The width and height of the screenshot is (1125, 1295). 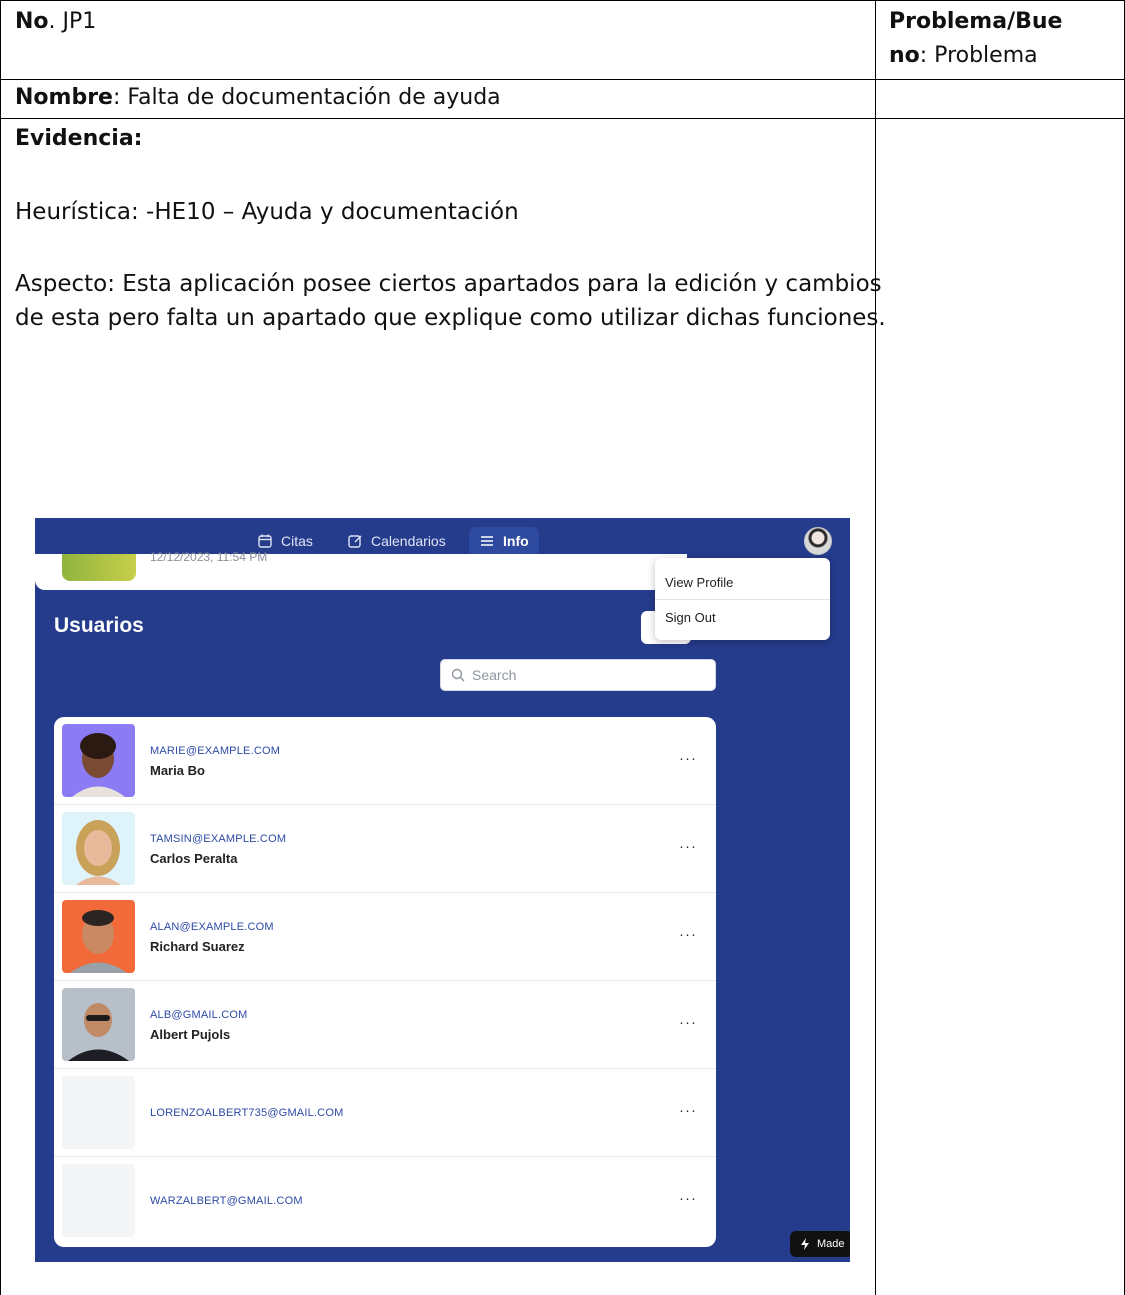 I want to click on nav-calendarios-label: Calendarios, so click(x=408, y=541).